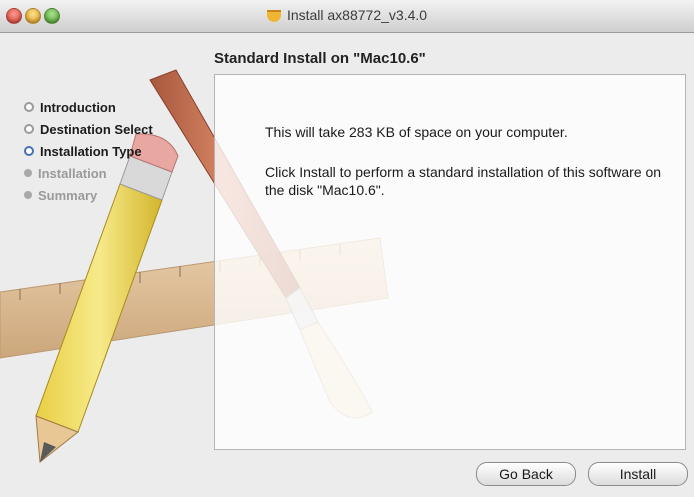 The image size is (694, 497). Describe the element at coordinates (638, 474) in the screenshot. I see `install-button: Install` at that location.